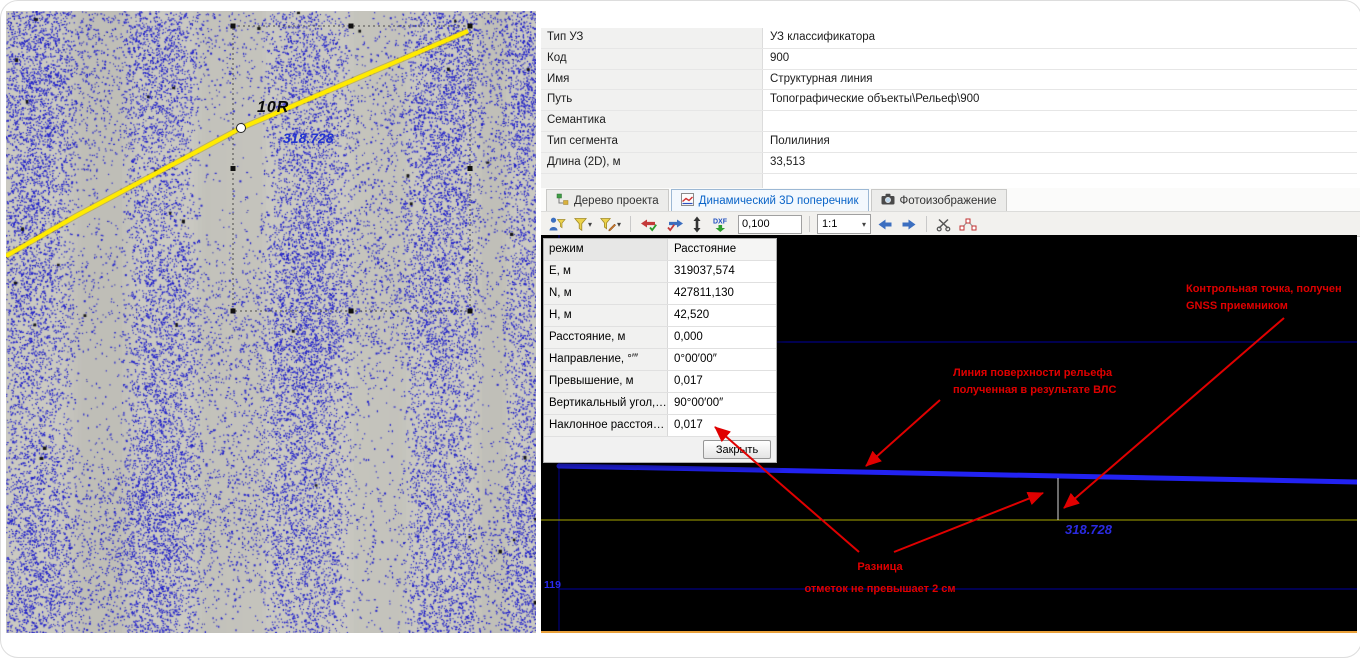 Image resolution: width=1360 pixels, height=658 pixels. I want to click on structure-line, so click(237, 143).